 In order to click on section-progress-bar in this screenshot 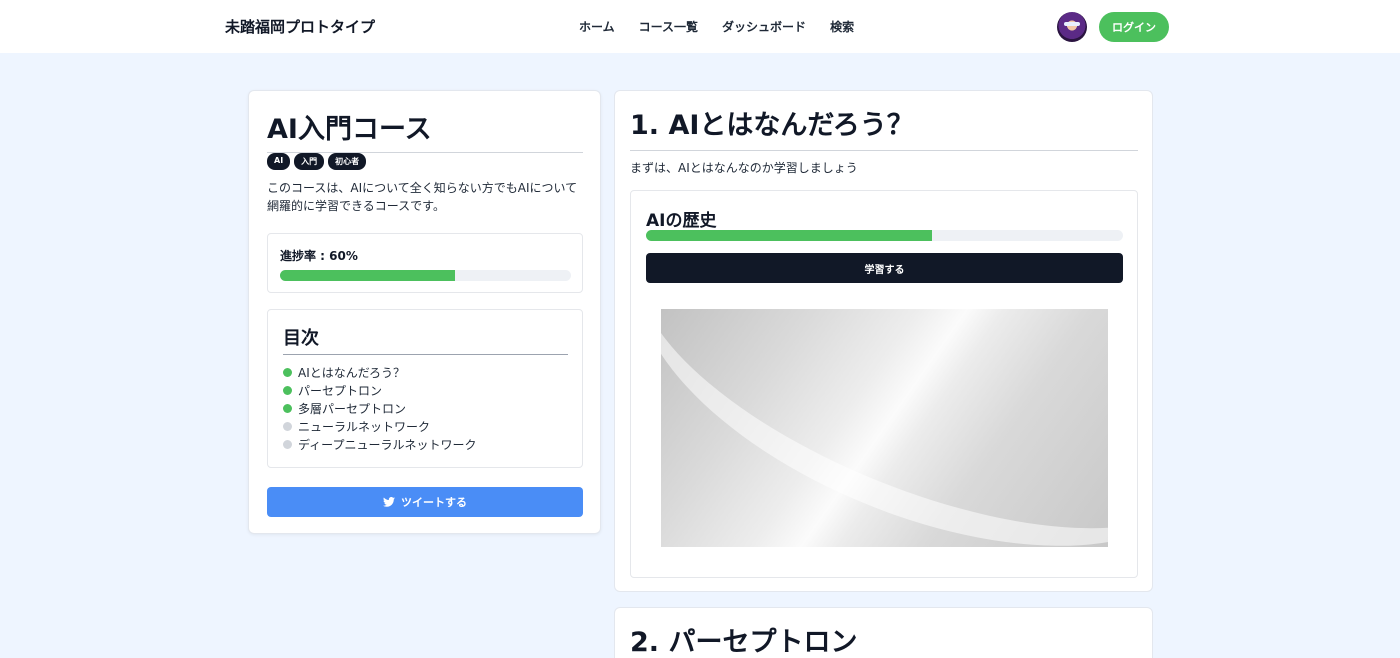, I will do `click(884, 235)`.